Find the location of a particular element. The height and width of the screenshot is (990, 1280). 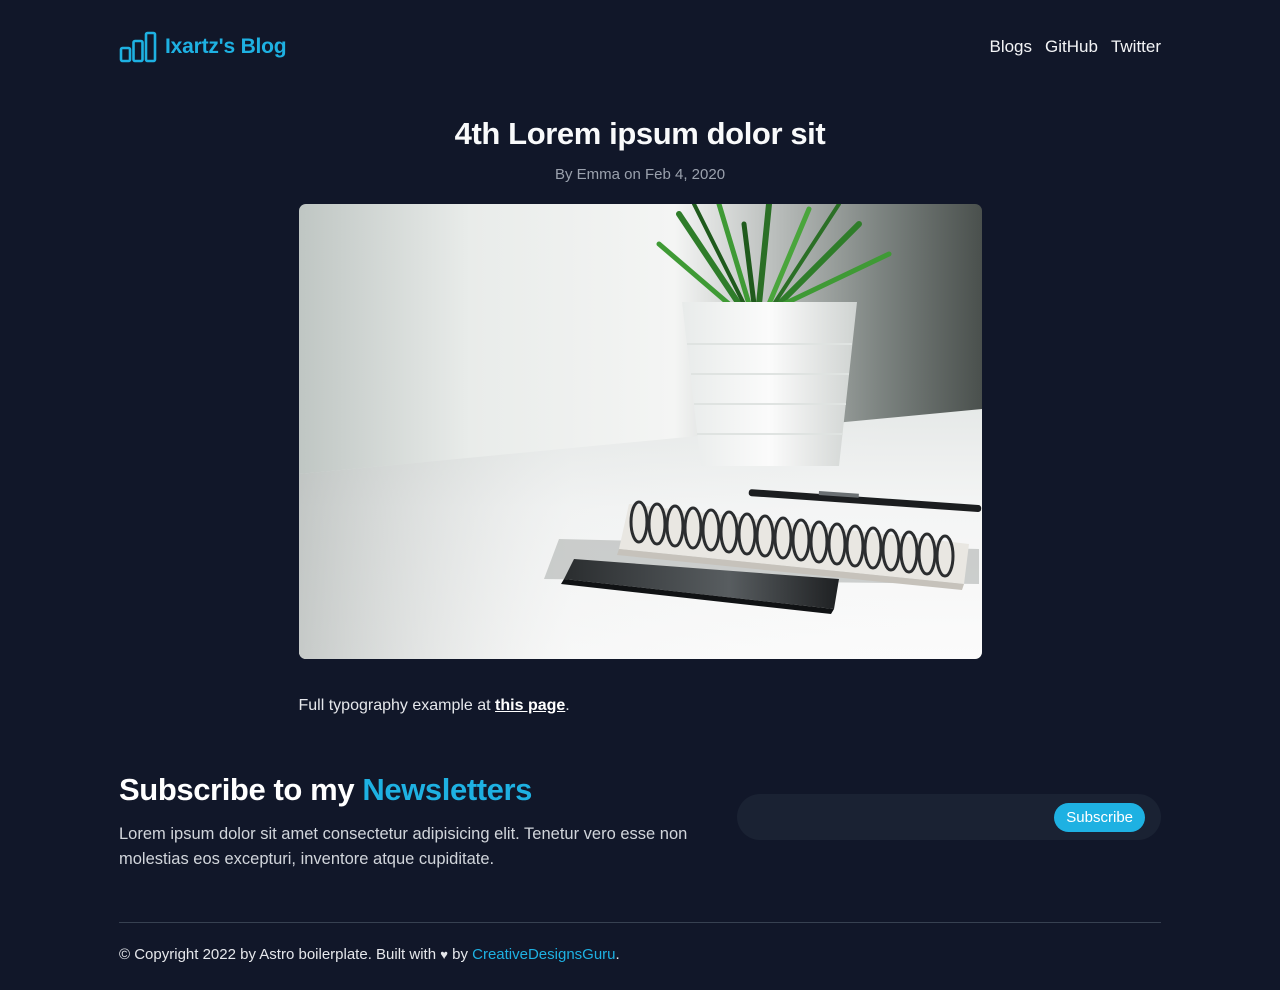

newsletter-title-prefix: Subscribe to my is located at coordinates (241, 789).